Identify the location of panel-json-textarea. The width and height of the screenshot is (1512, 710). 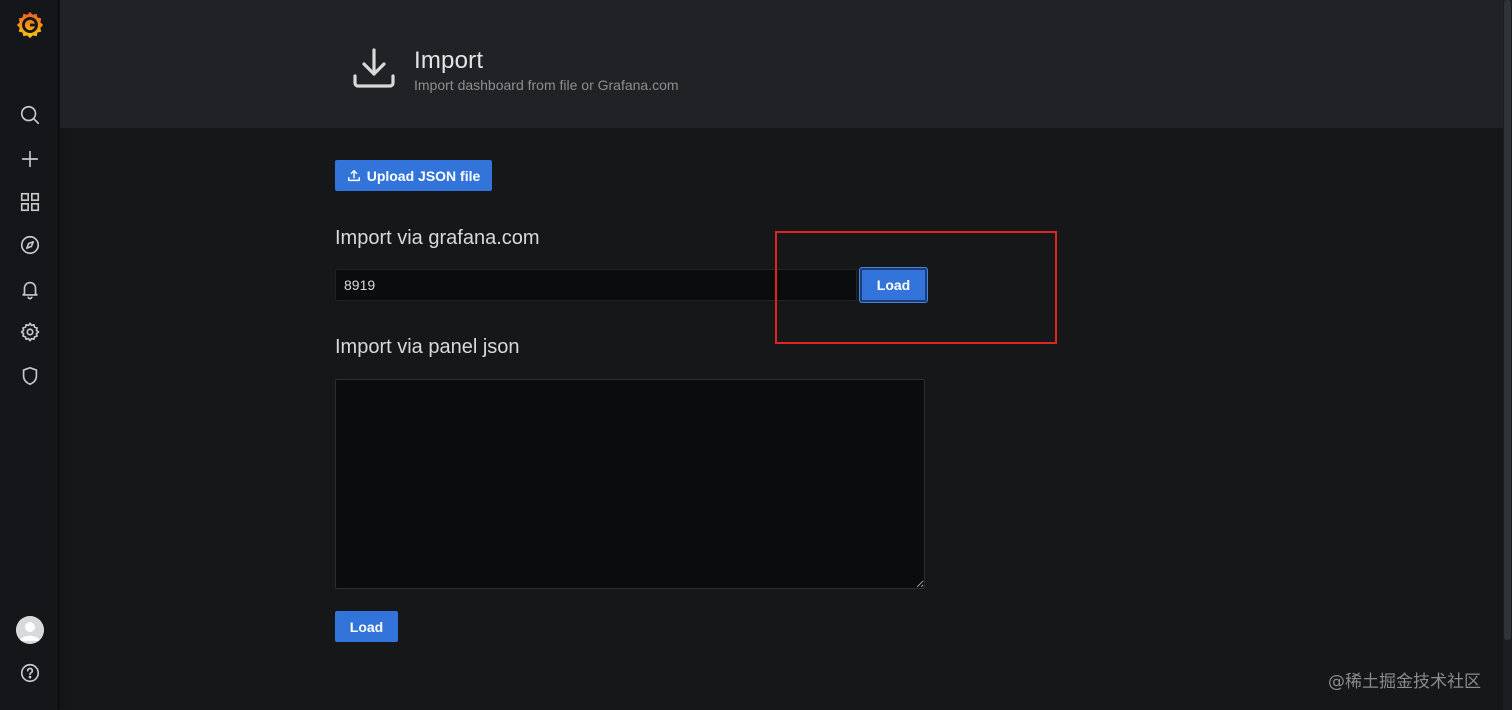
(630, 484).